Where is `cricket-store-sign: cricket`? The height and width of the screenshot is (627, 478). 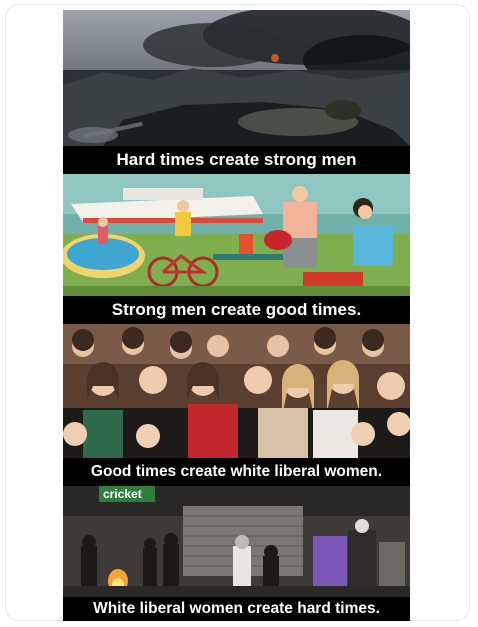 cricket-store-sign: cricket is located at coordinates (122, 494).